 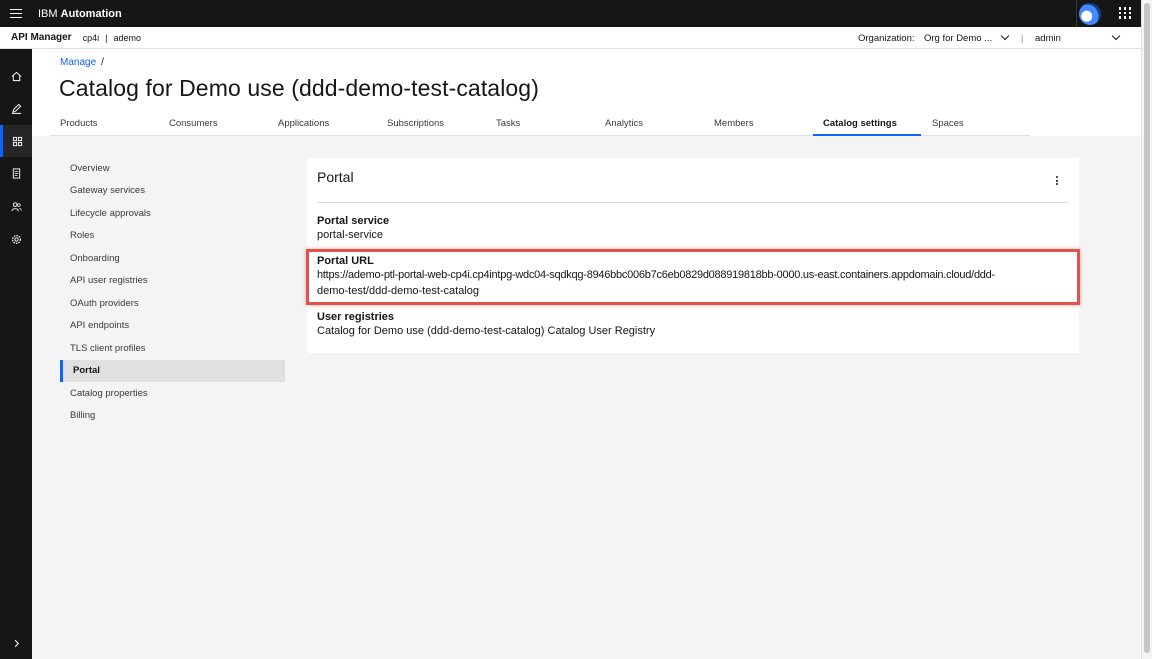 I want to click on nav-tls-client-profiles: TLS client profiles, so click(x=172, y=348).